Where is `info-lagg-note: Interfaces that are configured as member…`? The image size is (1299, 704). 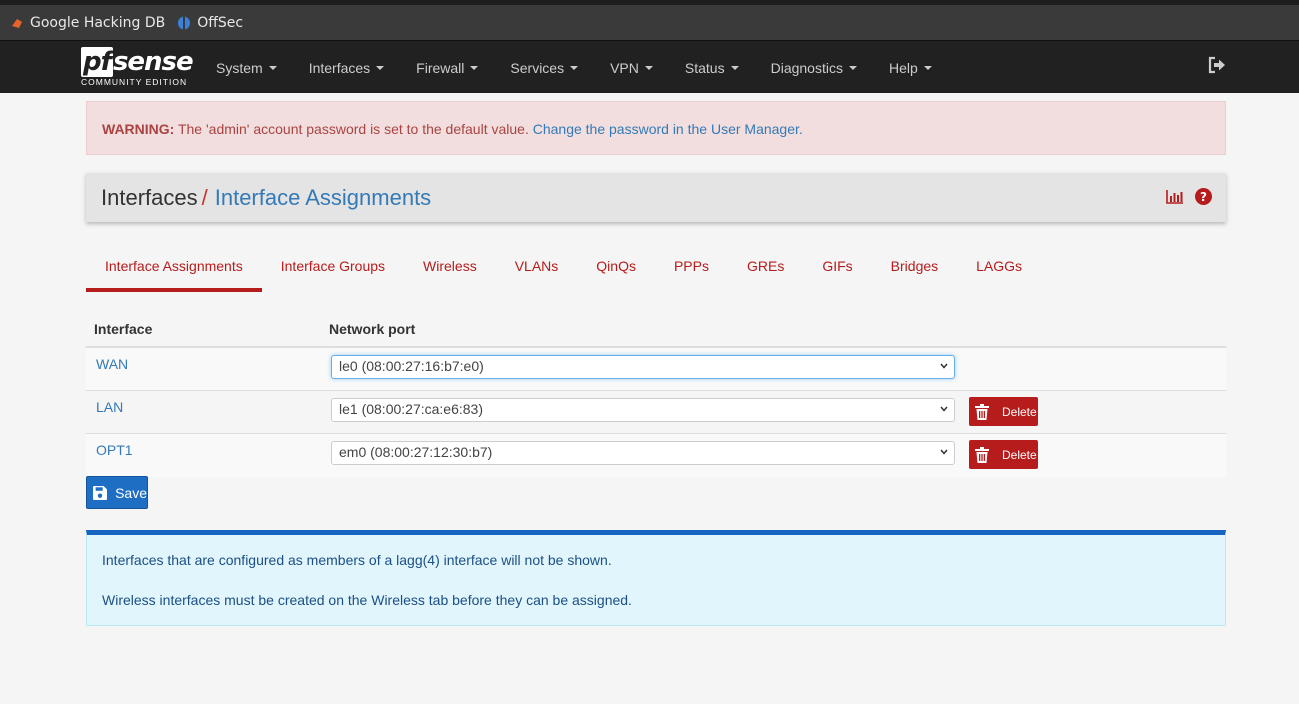
info-lagg-note: Interfaces that are configured as member… is located at coordinates (357, 560).